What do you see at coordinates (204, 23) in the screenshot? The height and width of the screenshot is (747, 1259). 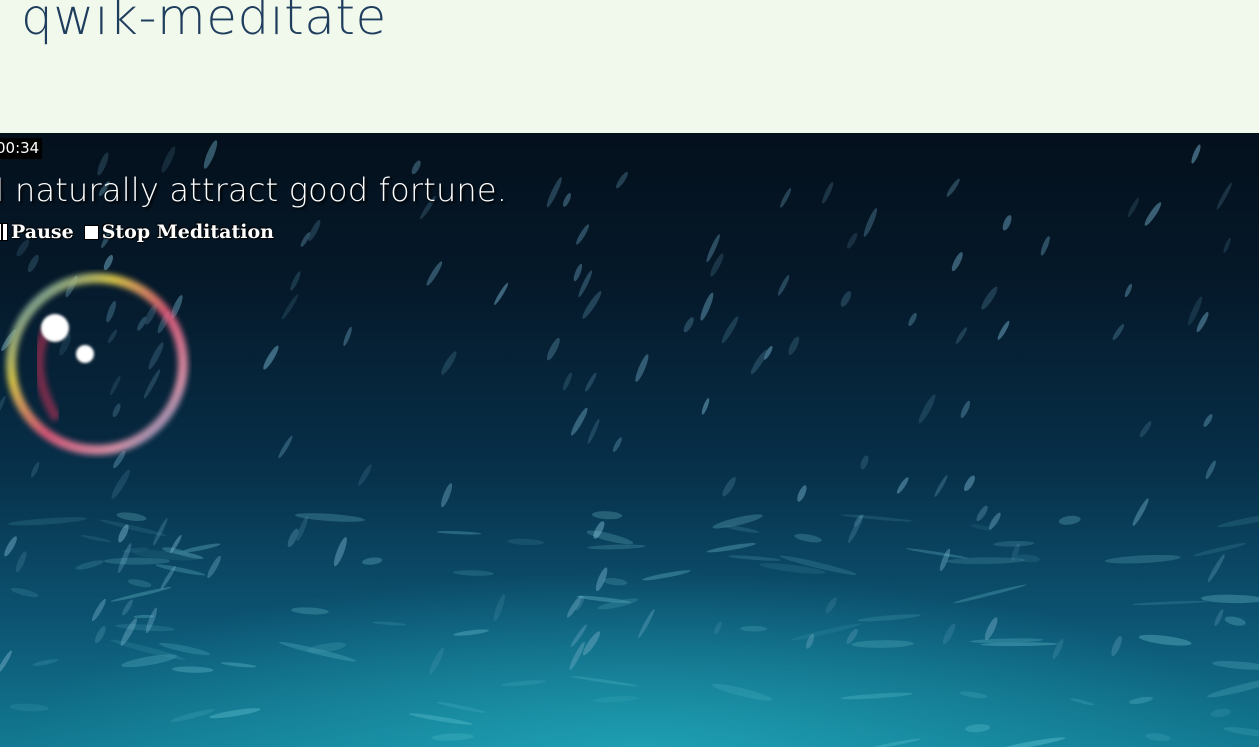 I see `app-title: qwik-meditate` at bounding box center [204, 23].